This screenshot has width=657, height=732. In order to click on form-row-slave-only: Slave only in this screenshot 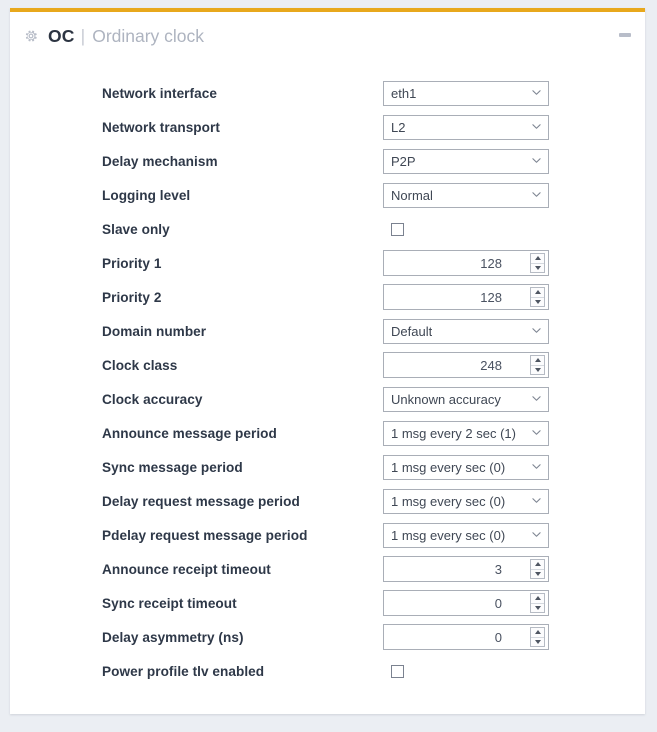, I will do `click(327, 229)`.